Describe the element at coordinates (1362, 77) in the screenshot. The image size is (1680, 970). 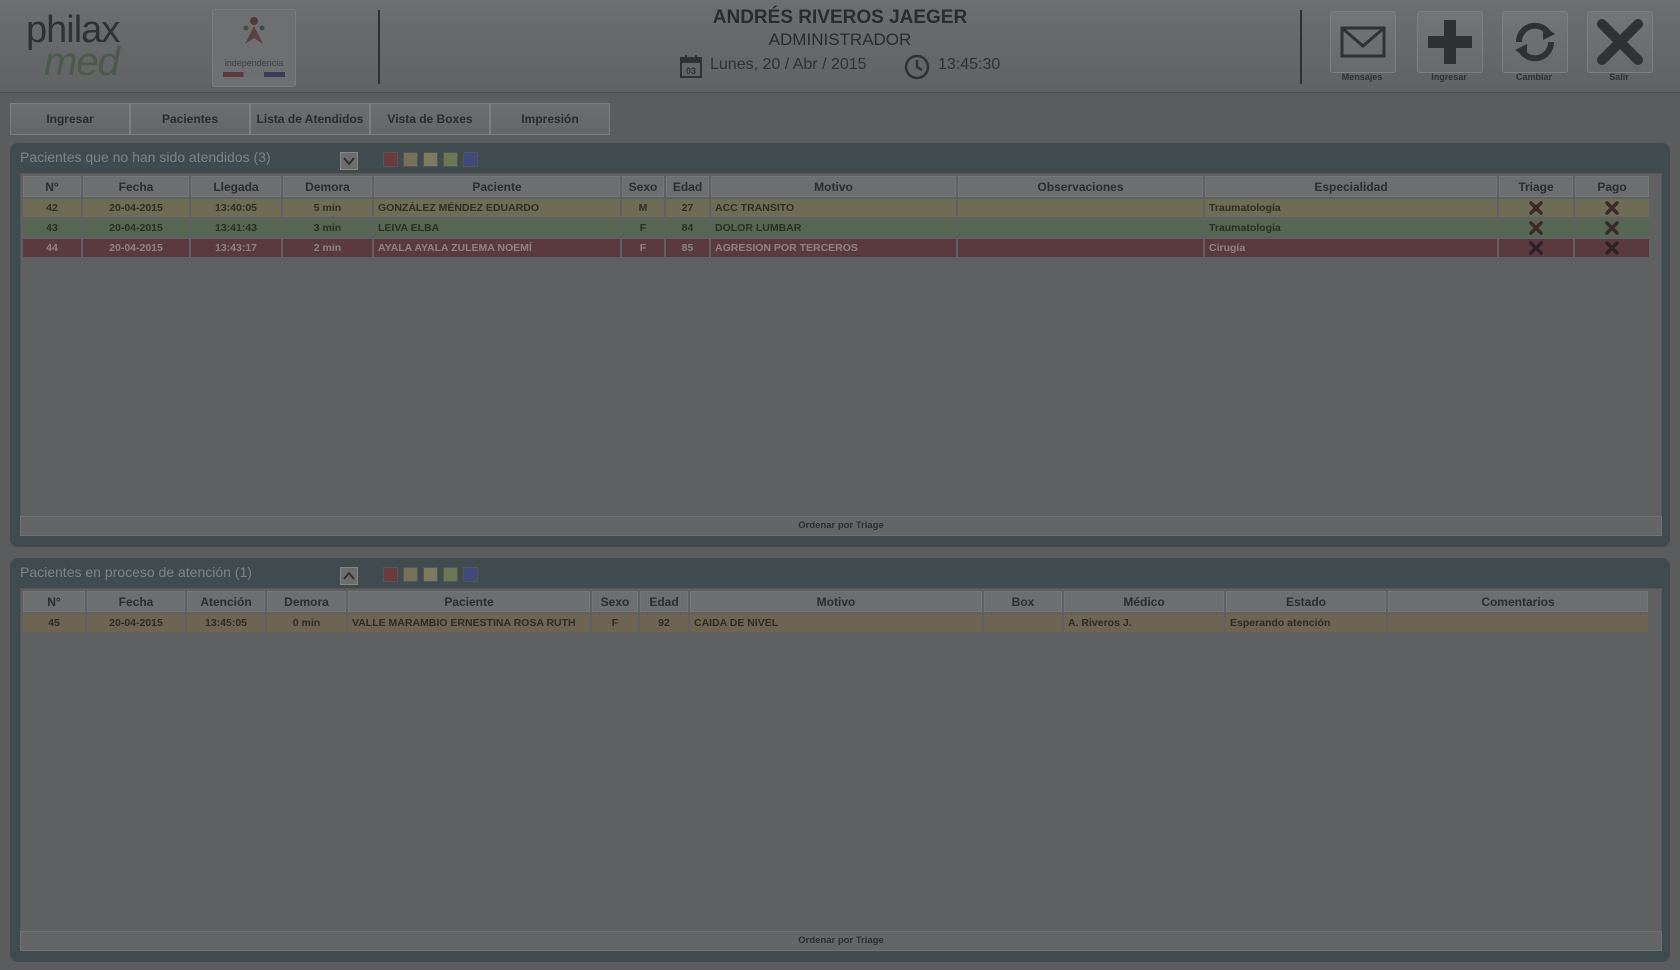
I see `messages-label: Mensajes` at that location.